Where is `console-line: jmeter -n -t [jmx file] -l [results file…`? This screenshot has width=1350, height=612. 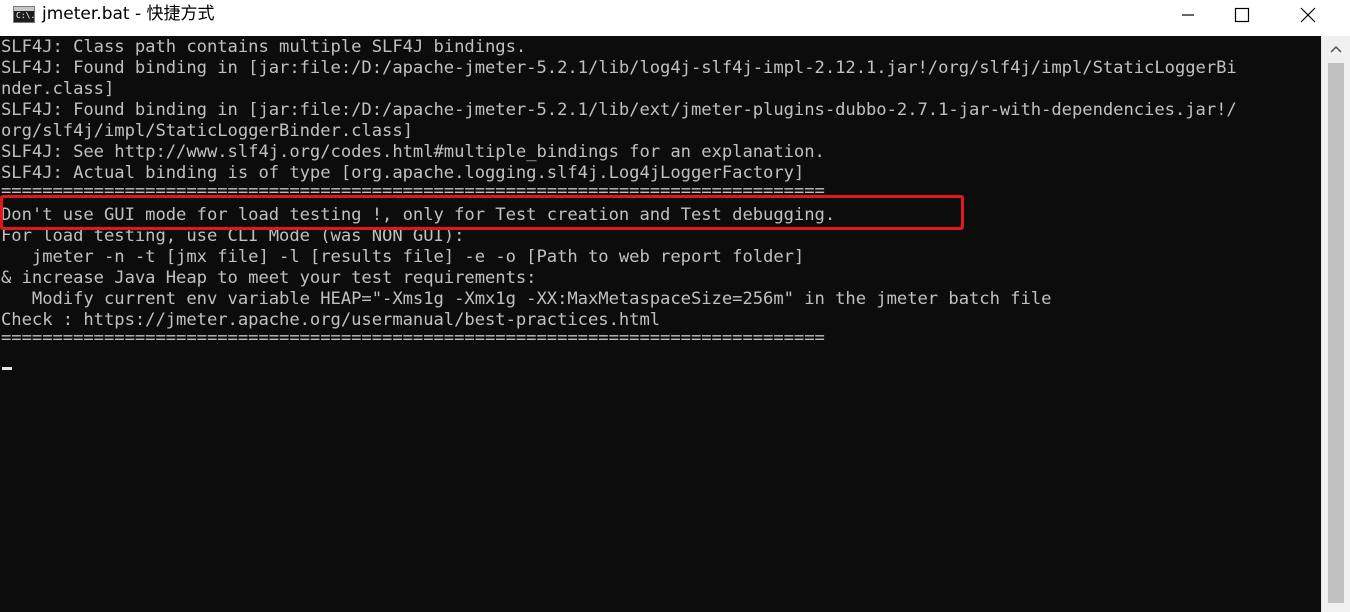 console-line: jmeter -n -t [jmx file] -l [results file… is located at coordinates (403, 257).